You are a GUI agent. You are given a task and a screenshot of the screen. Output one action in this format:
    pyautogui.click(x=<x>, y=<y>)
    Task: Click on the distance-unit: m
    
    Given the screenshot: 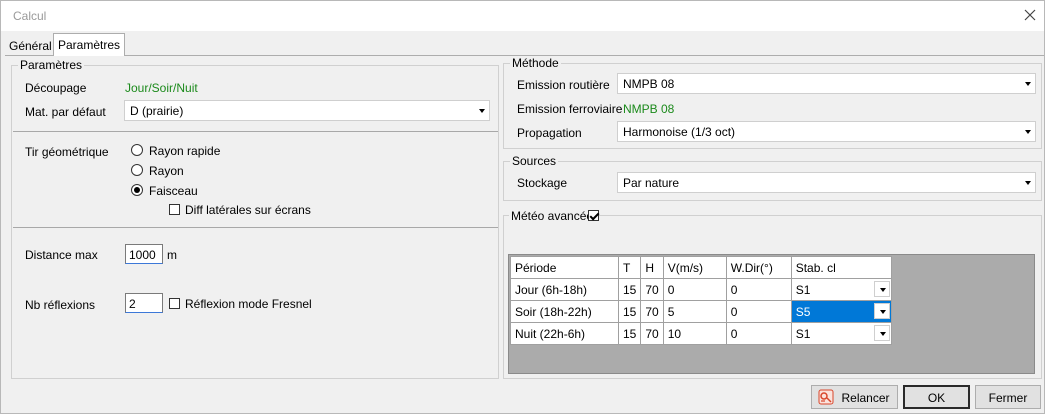 What is the action you would take?
    pyautogui.click(x=172, y=255)
    